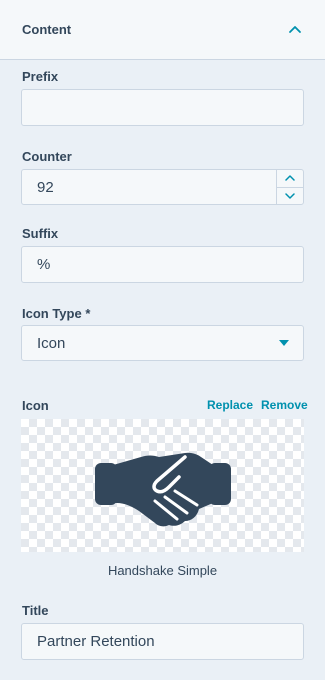  Describe the element at coordinates (149, 187) in the screenshot. I see `counter-input: 92` at that location.